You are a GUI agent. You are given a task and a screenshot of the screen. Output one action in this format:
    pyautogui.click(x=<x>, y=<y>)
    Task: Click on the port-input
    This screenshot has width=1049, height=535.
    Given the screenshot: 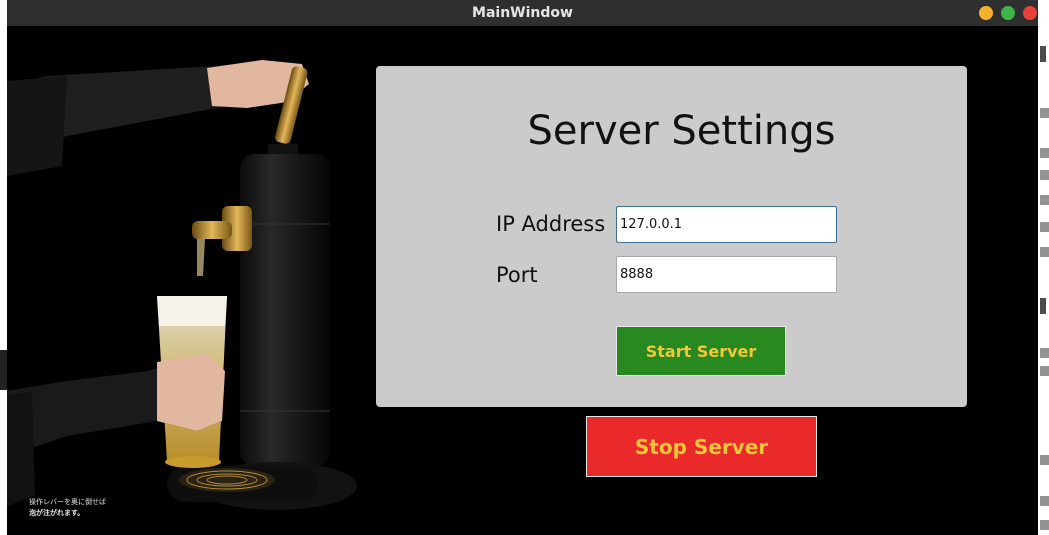 What is the action you would take?
    pyautogui.click(x=726, y=274)
    